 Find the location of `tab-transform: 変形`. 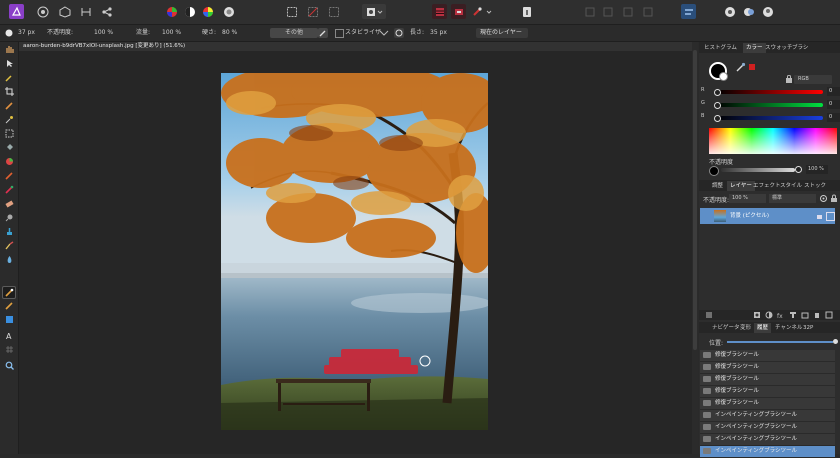

tab-transform: 変形 is located at coordinates (745, 328).